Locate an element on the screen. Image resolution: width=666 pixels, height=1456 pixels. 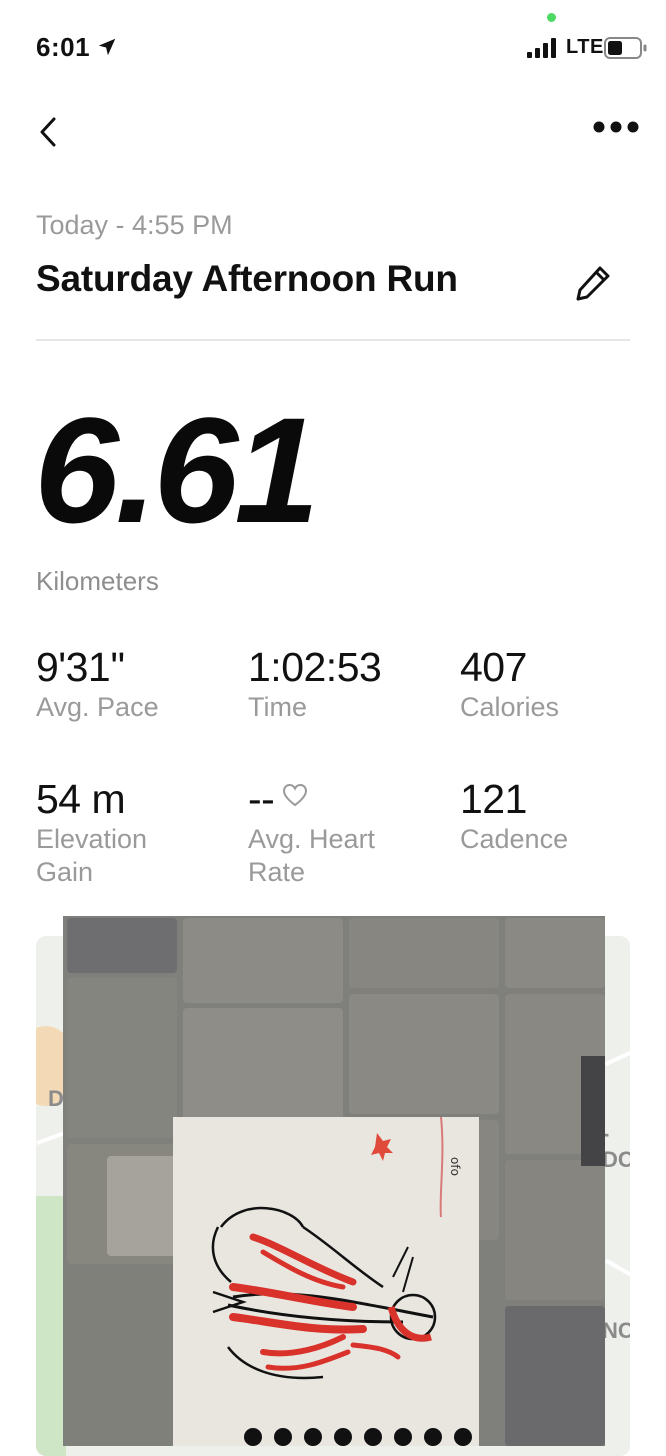
cellular-signal-icon is located at coordinates (541, 48).